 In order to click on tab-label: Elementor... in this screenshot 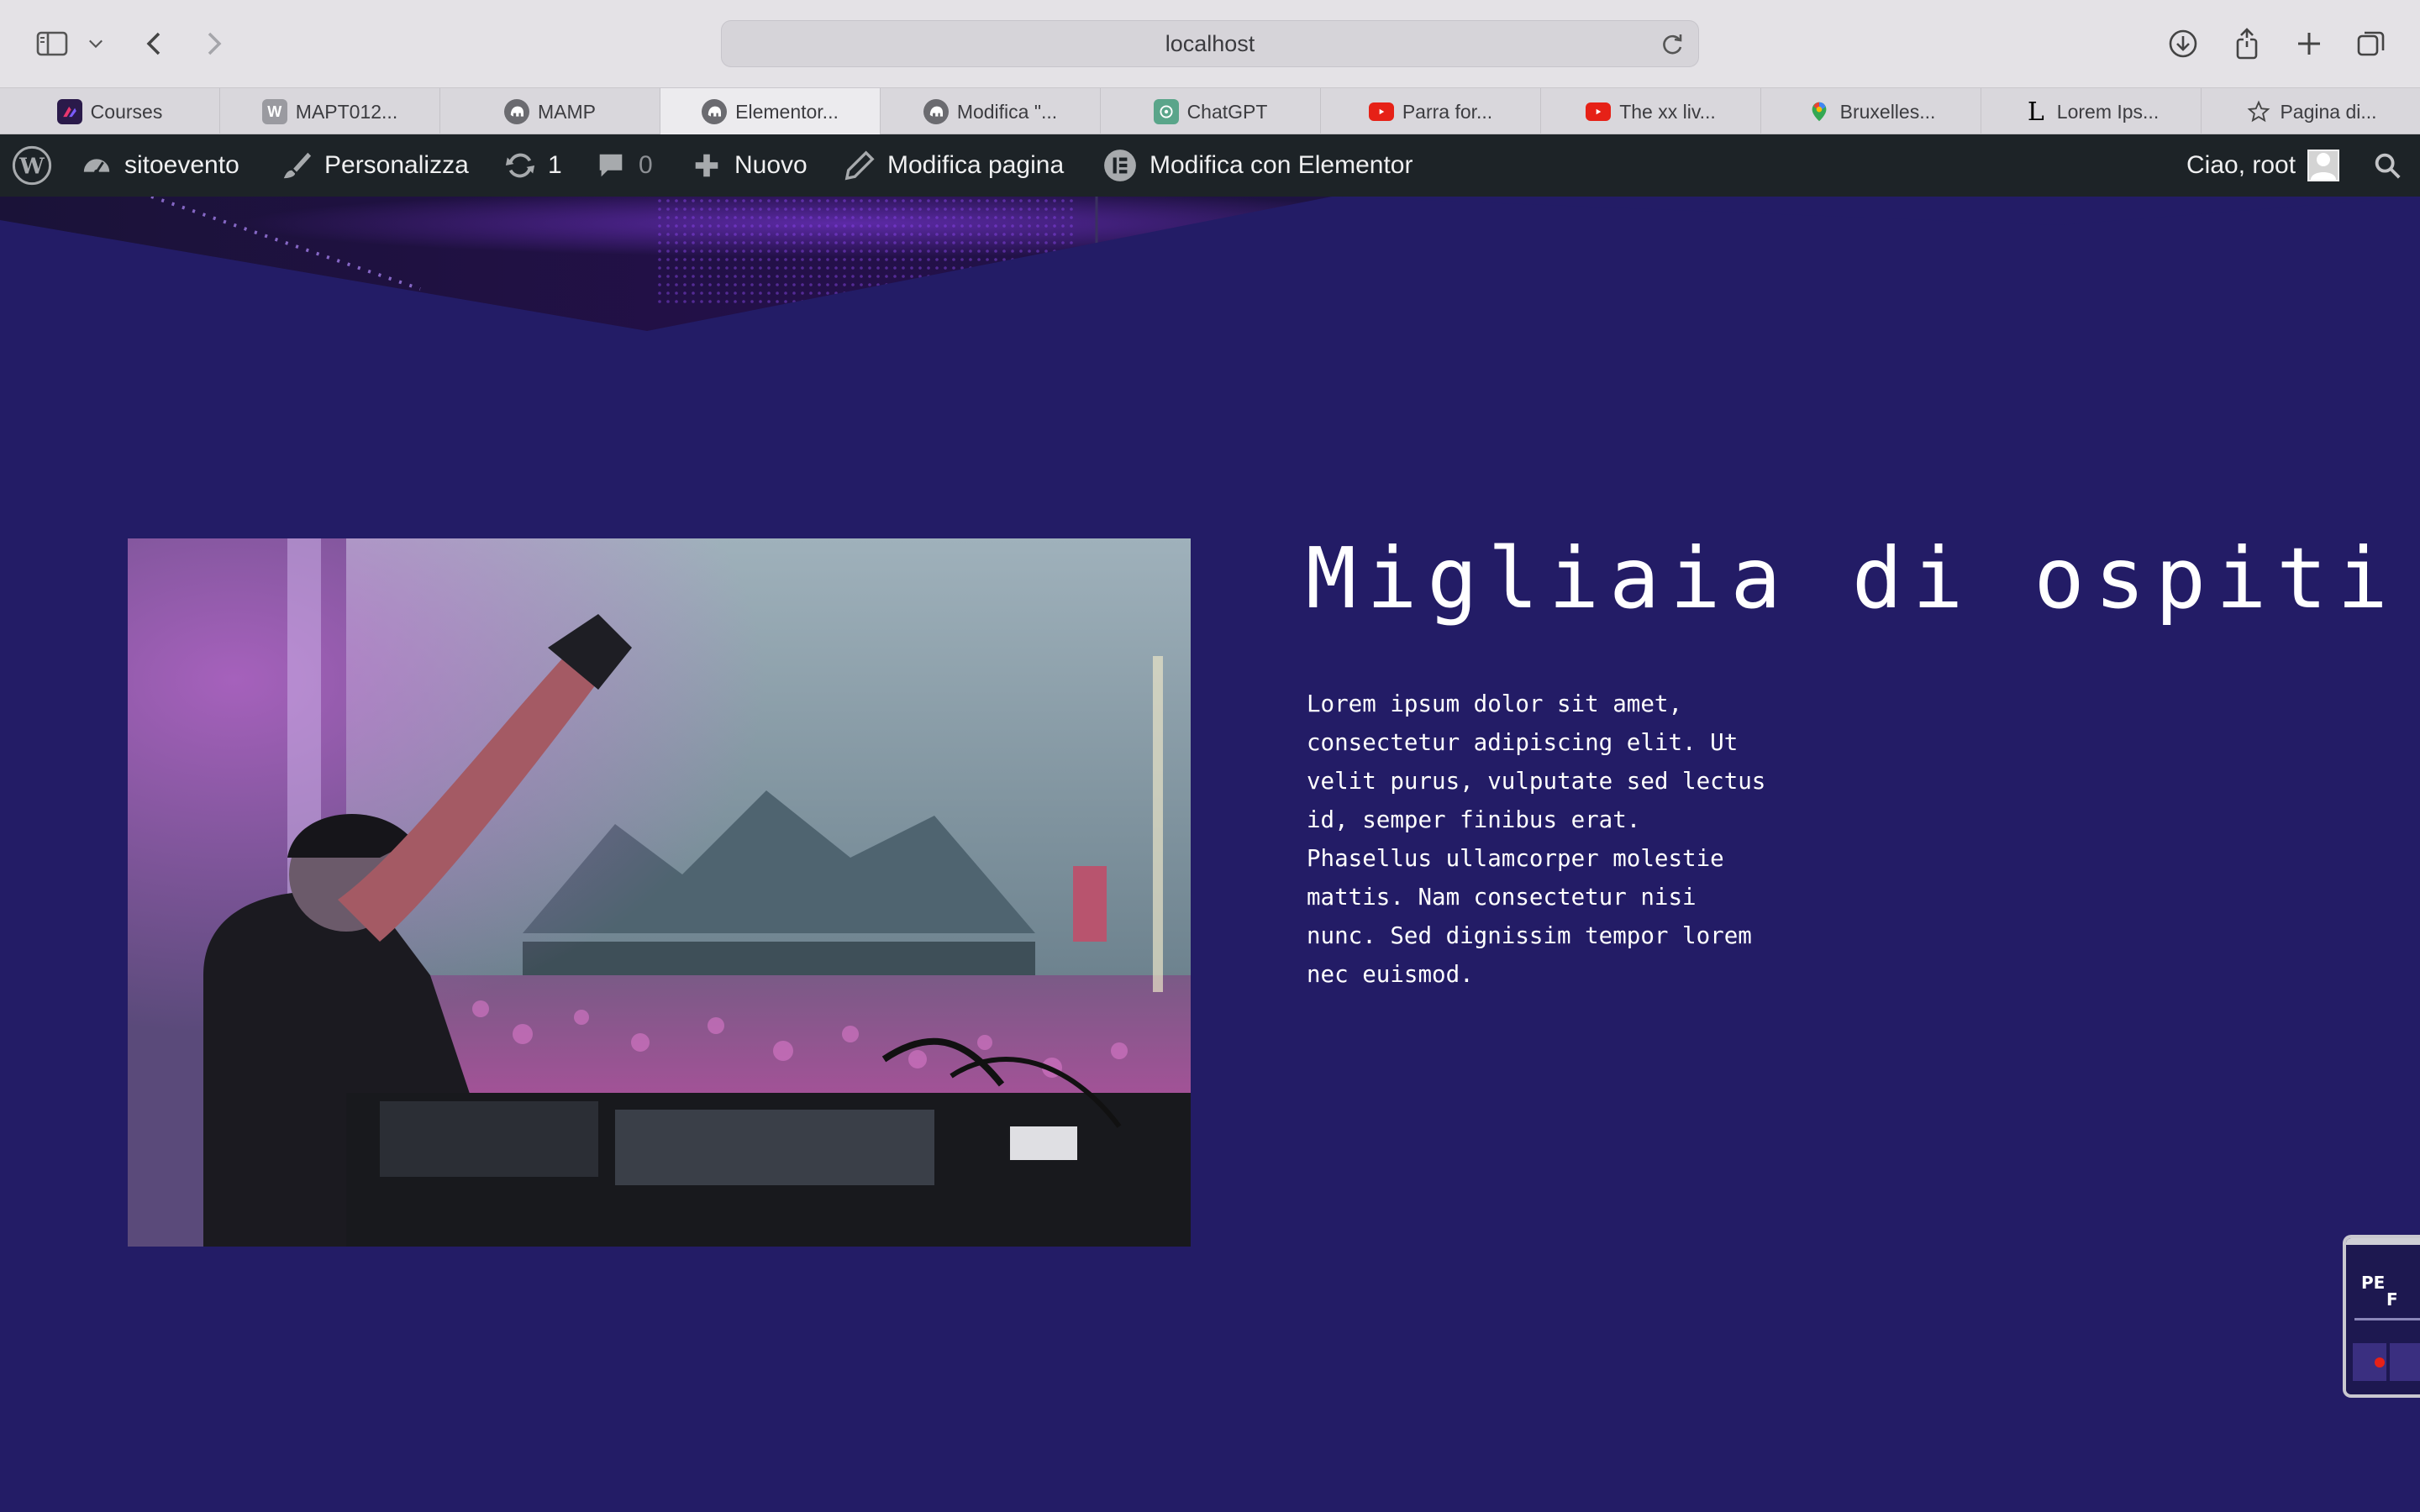, I will do `click(787, 111)`.